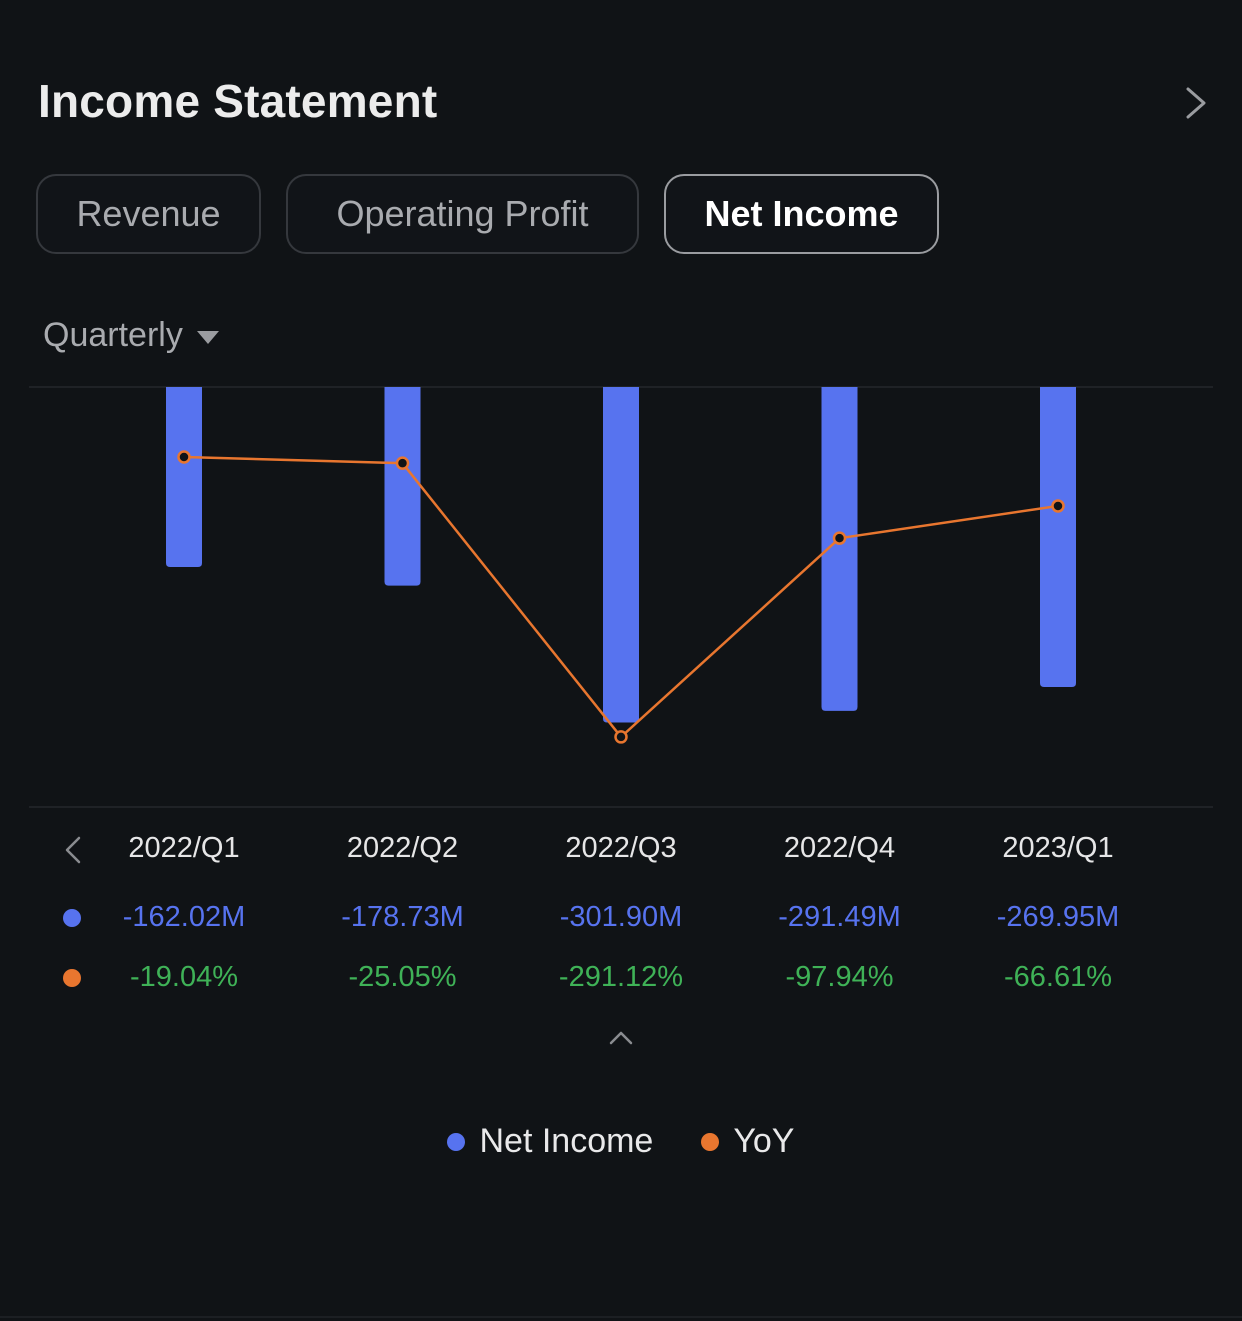 The height and width of the screenshot is (1321, 1242). Describe the element at coordinates (402, 848) in the screenshot. I see `period-label-2022-q2: 2022/Q2` at that location.